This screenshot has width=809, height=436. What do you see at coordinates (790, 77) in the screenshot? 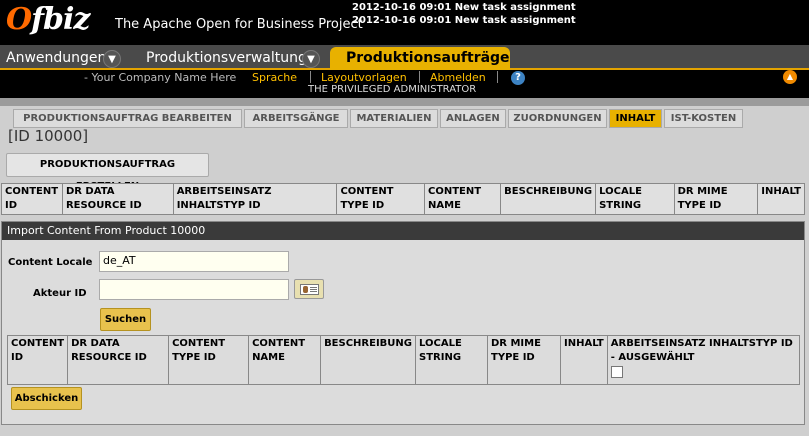
I see `collapse-header-icon: ▲` at bounding box center [790, 77].